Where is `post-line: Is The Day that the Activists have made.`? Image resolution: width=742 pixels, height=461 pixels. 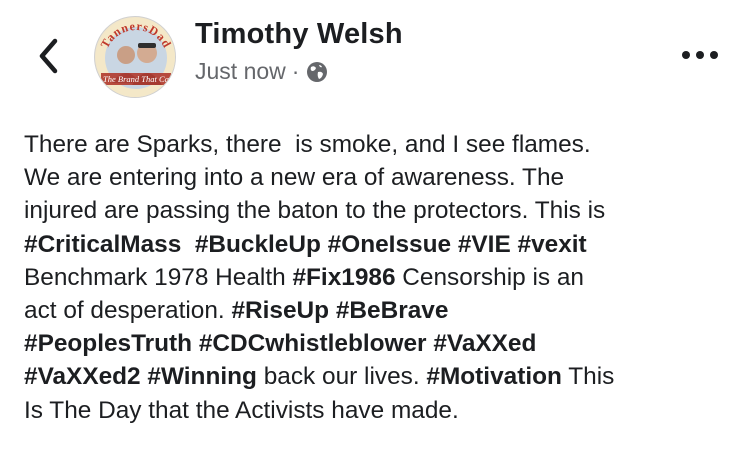
post-line: Is The Day that the Activists have made. is located at coordinates (376, 410).